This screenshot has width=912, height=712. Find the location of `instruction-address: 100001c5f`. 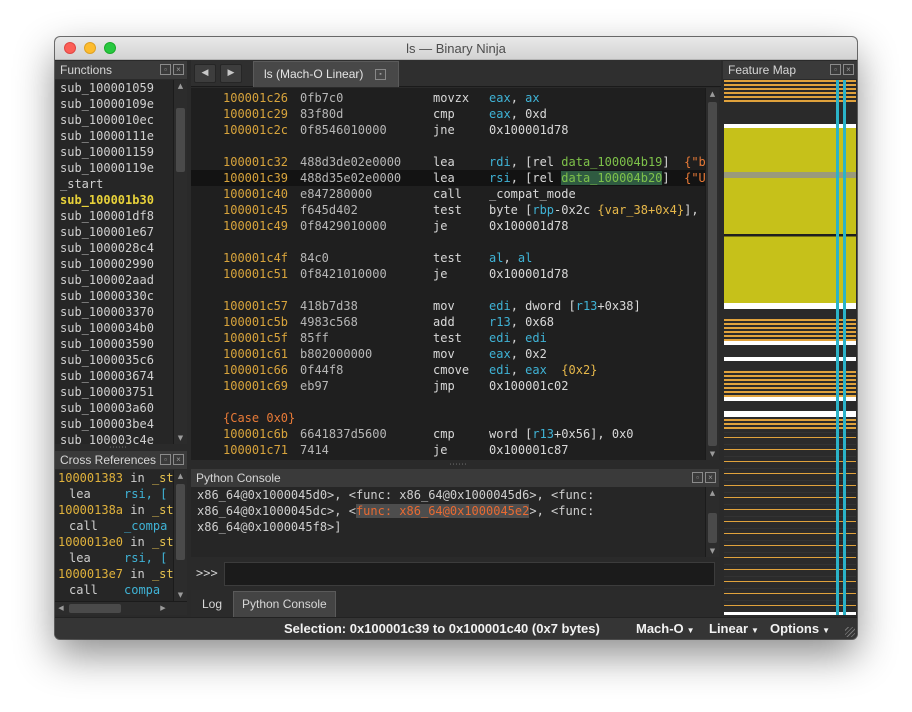

instruction-address: 100001c5f is located at coordinates (255, 338).